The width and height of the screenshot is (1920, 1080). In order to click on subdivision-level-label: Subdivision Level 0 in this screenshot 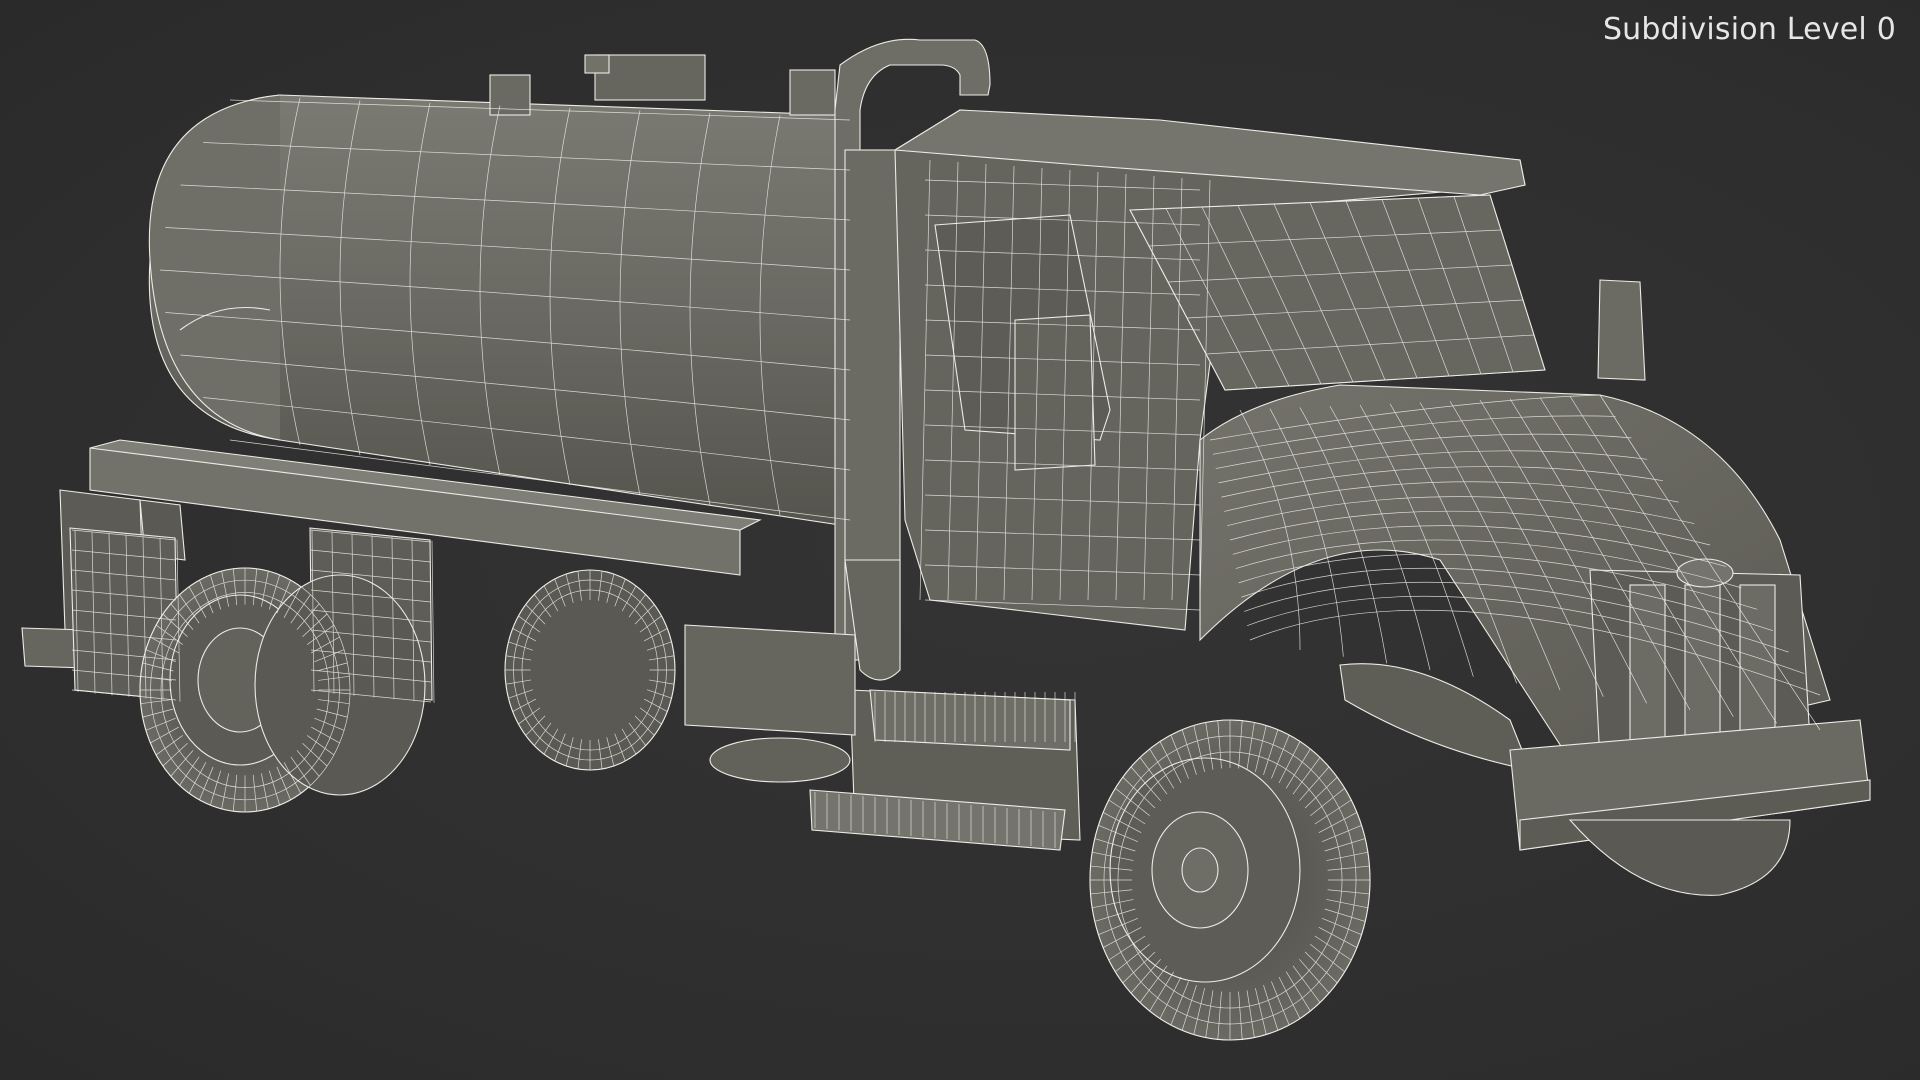, I will do `click(1749, 29)`.